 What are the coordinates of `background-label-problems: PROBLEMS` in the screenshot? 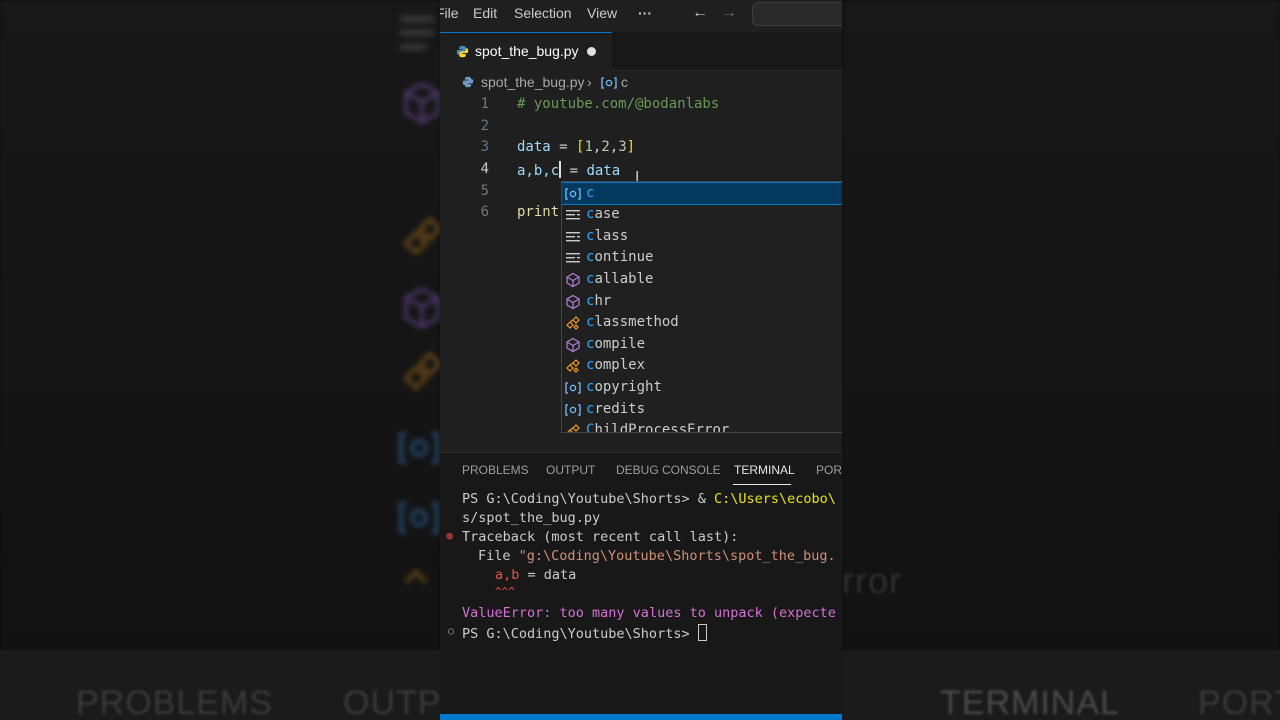 It's located at (174, 702).